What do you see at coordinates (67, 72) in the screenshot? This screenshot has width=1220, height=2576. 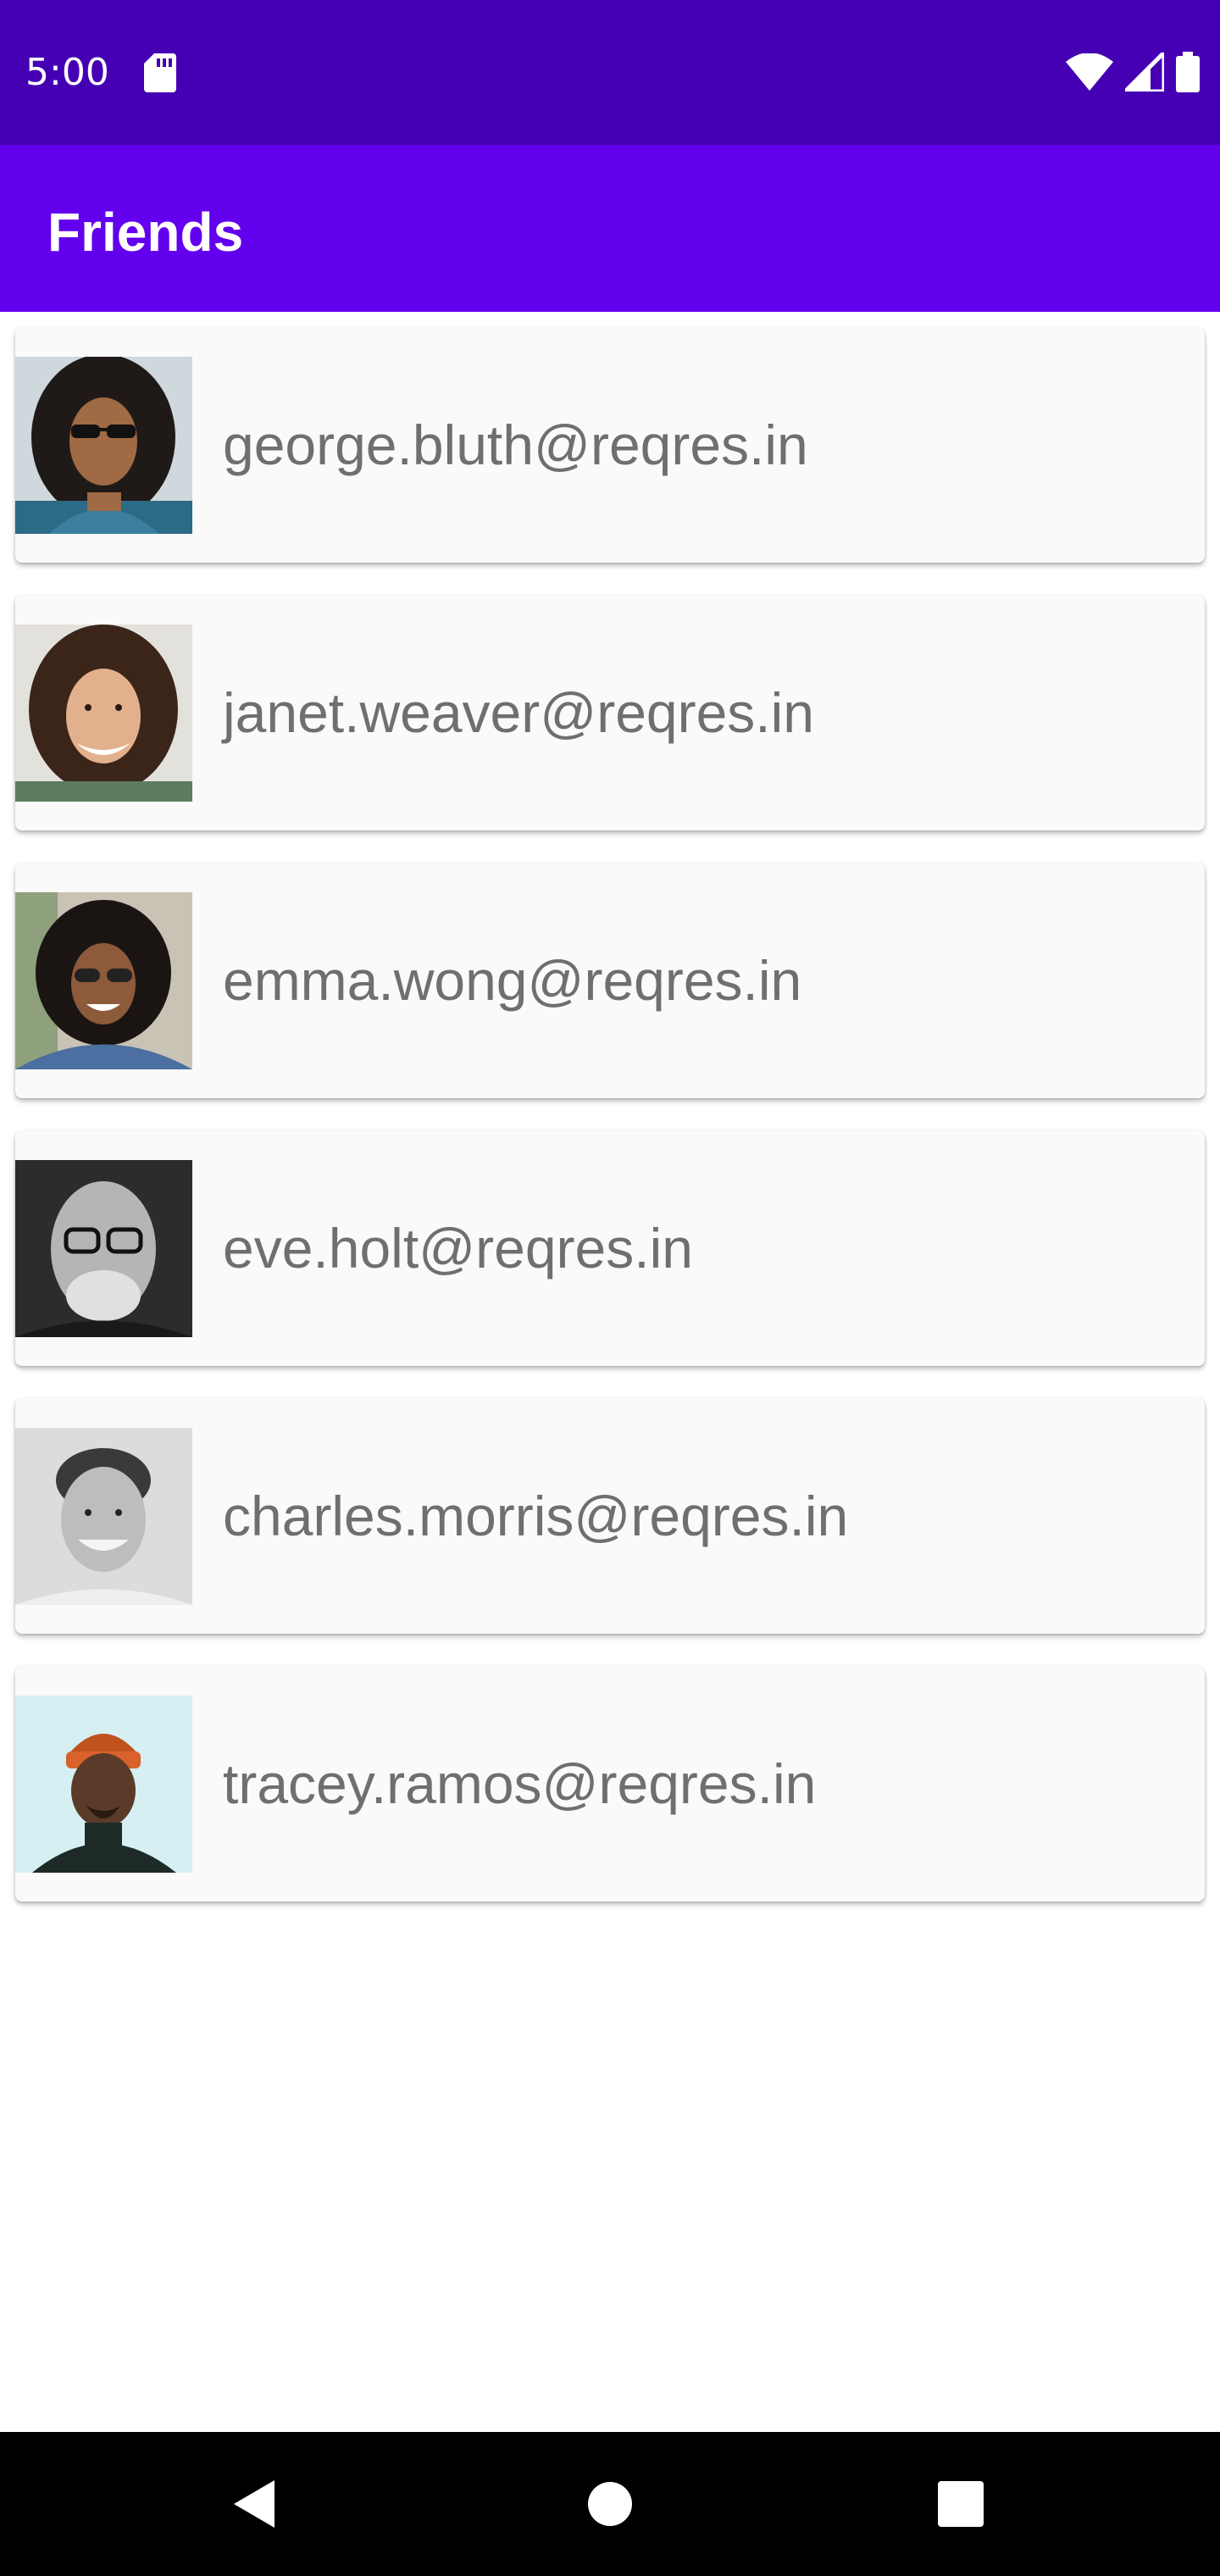 I see `status-time: 5:00` at bounding box center [67, 72].